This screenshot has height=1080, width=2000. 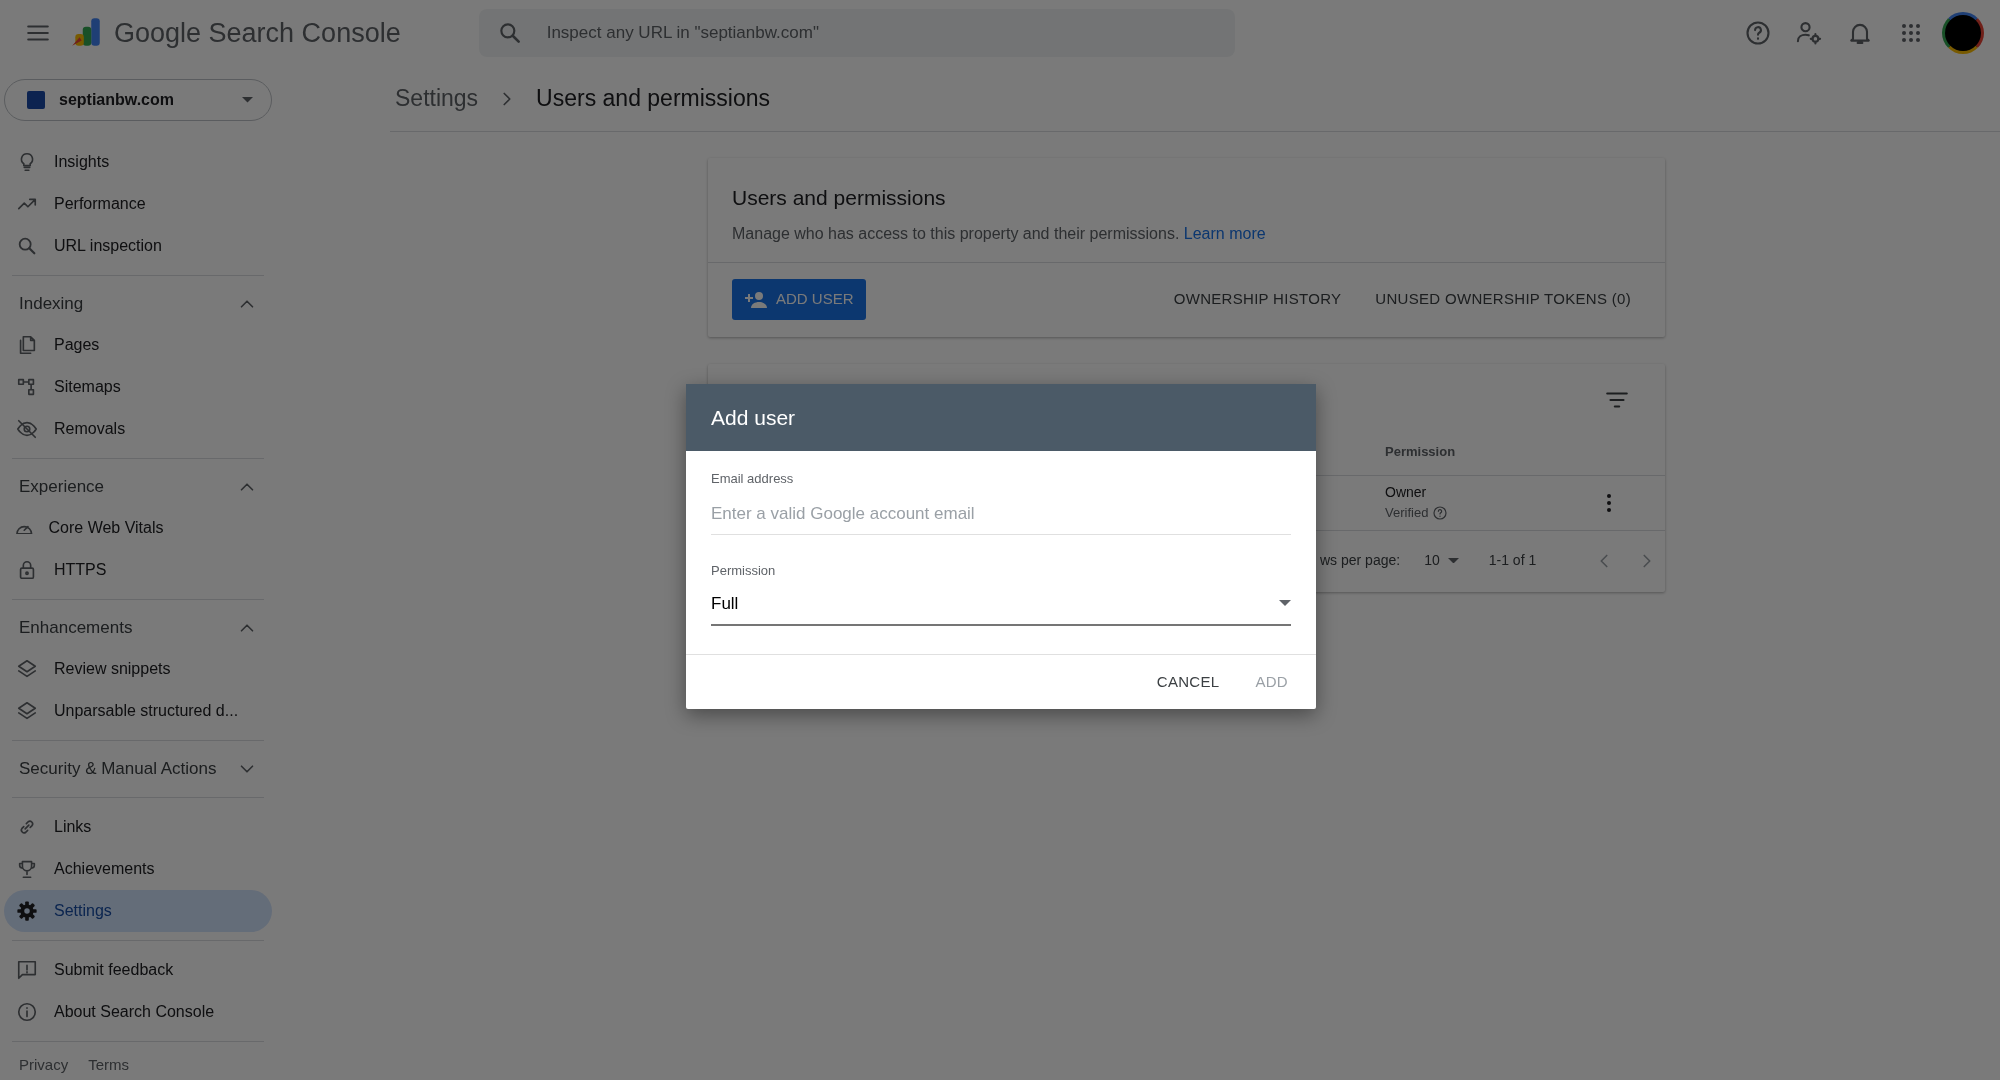 I want to click on status-text: Verified, so click(x=1407, y=513).